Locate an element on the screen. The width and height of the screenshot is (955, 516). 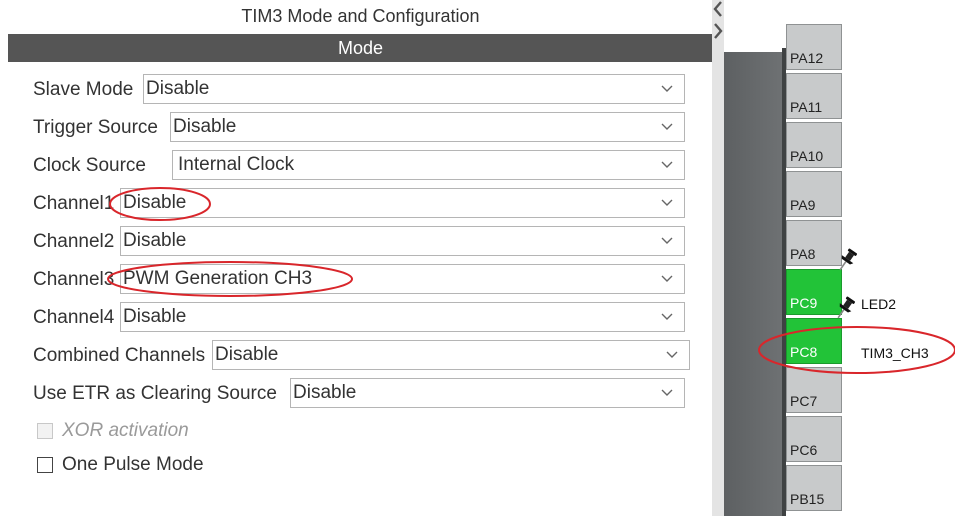
clock-source-label: Clock Source is located at coordinates (89, 165).